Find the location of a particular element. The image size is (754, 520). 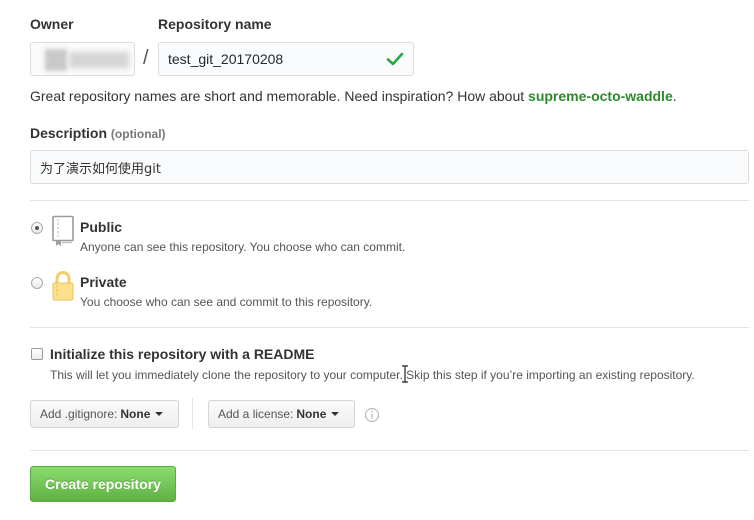

create-repository-button: Create repository is located at coordinates (103, 484).